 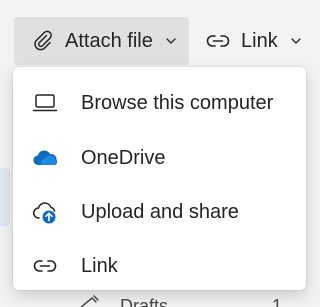 What do you see at coordinates (177, 102) in the screenshot?
I see `menu-item-label: Browse this computer` at bounding box center [177, 102].